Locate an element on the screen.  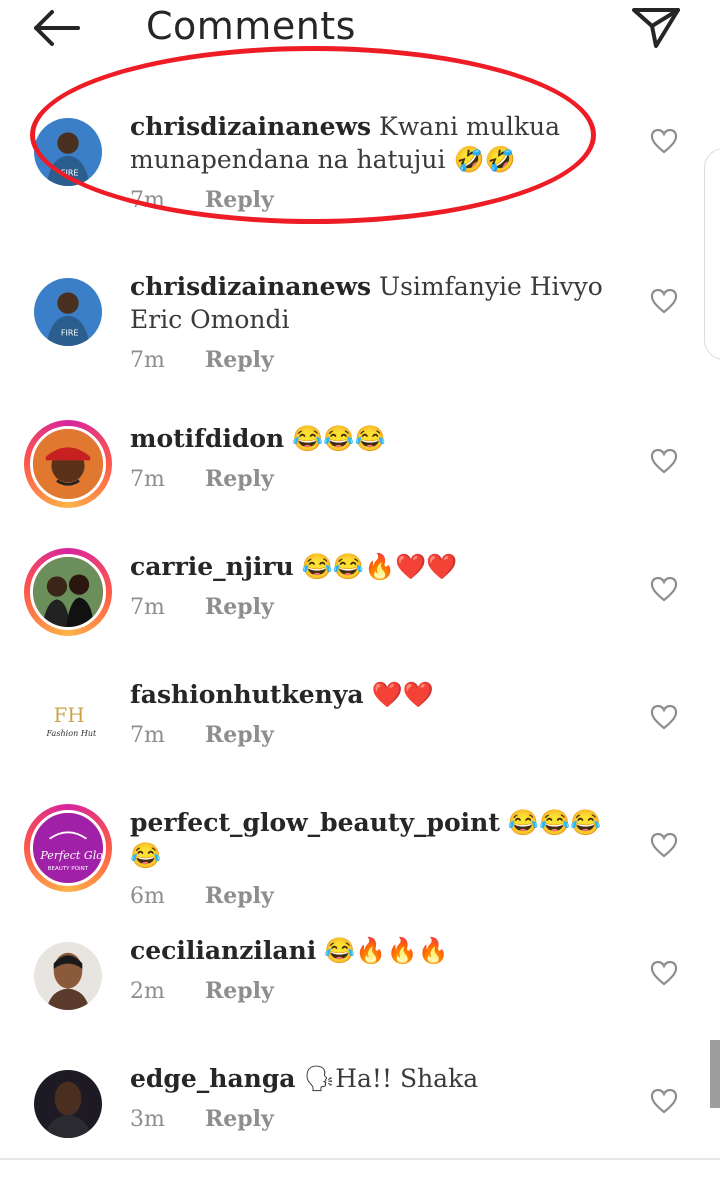
comment-username: cecilianzilani is located at coordinates (223, 950).